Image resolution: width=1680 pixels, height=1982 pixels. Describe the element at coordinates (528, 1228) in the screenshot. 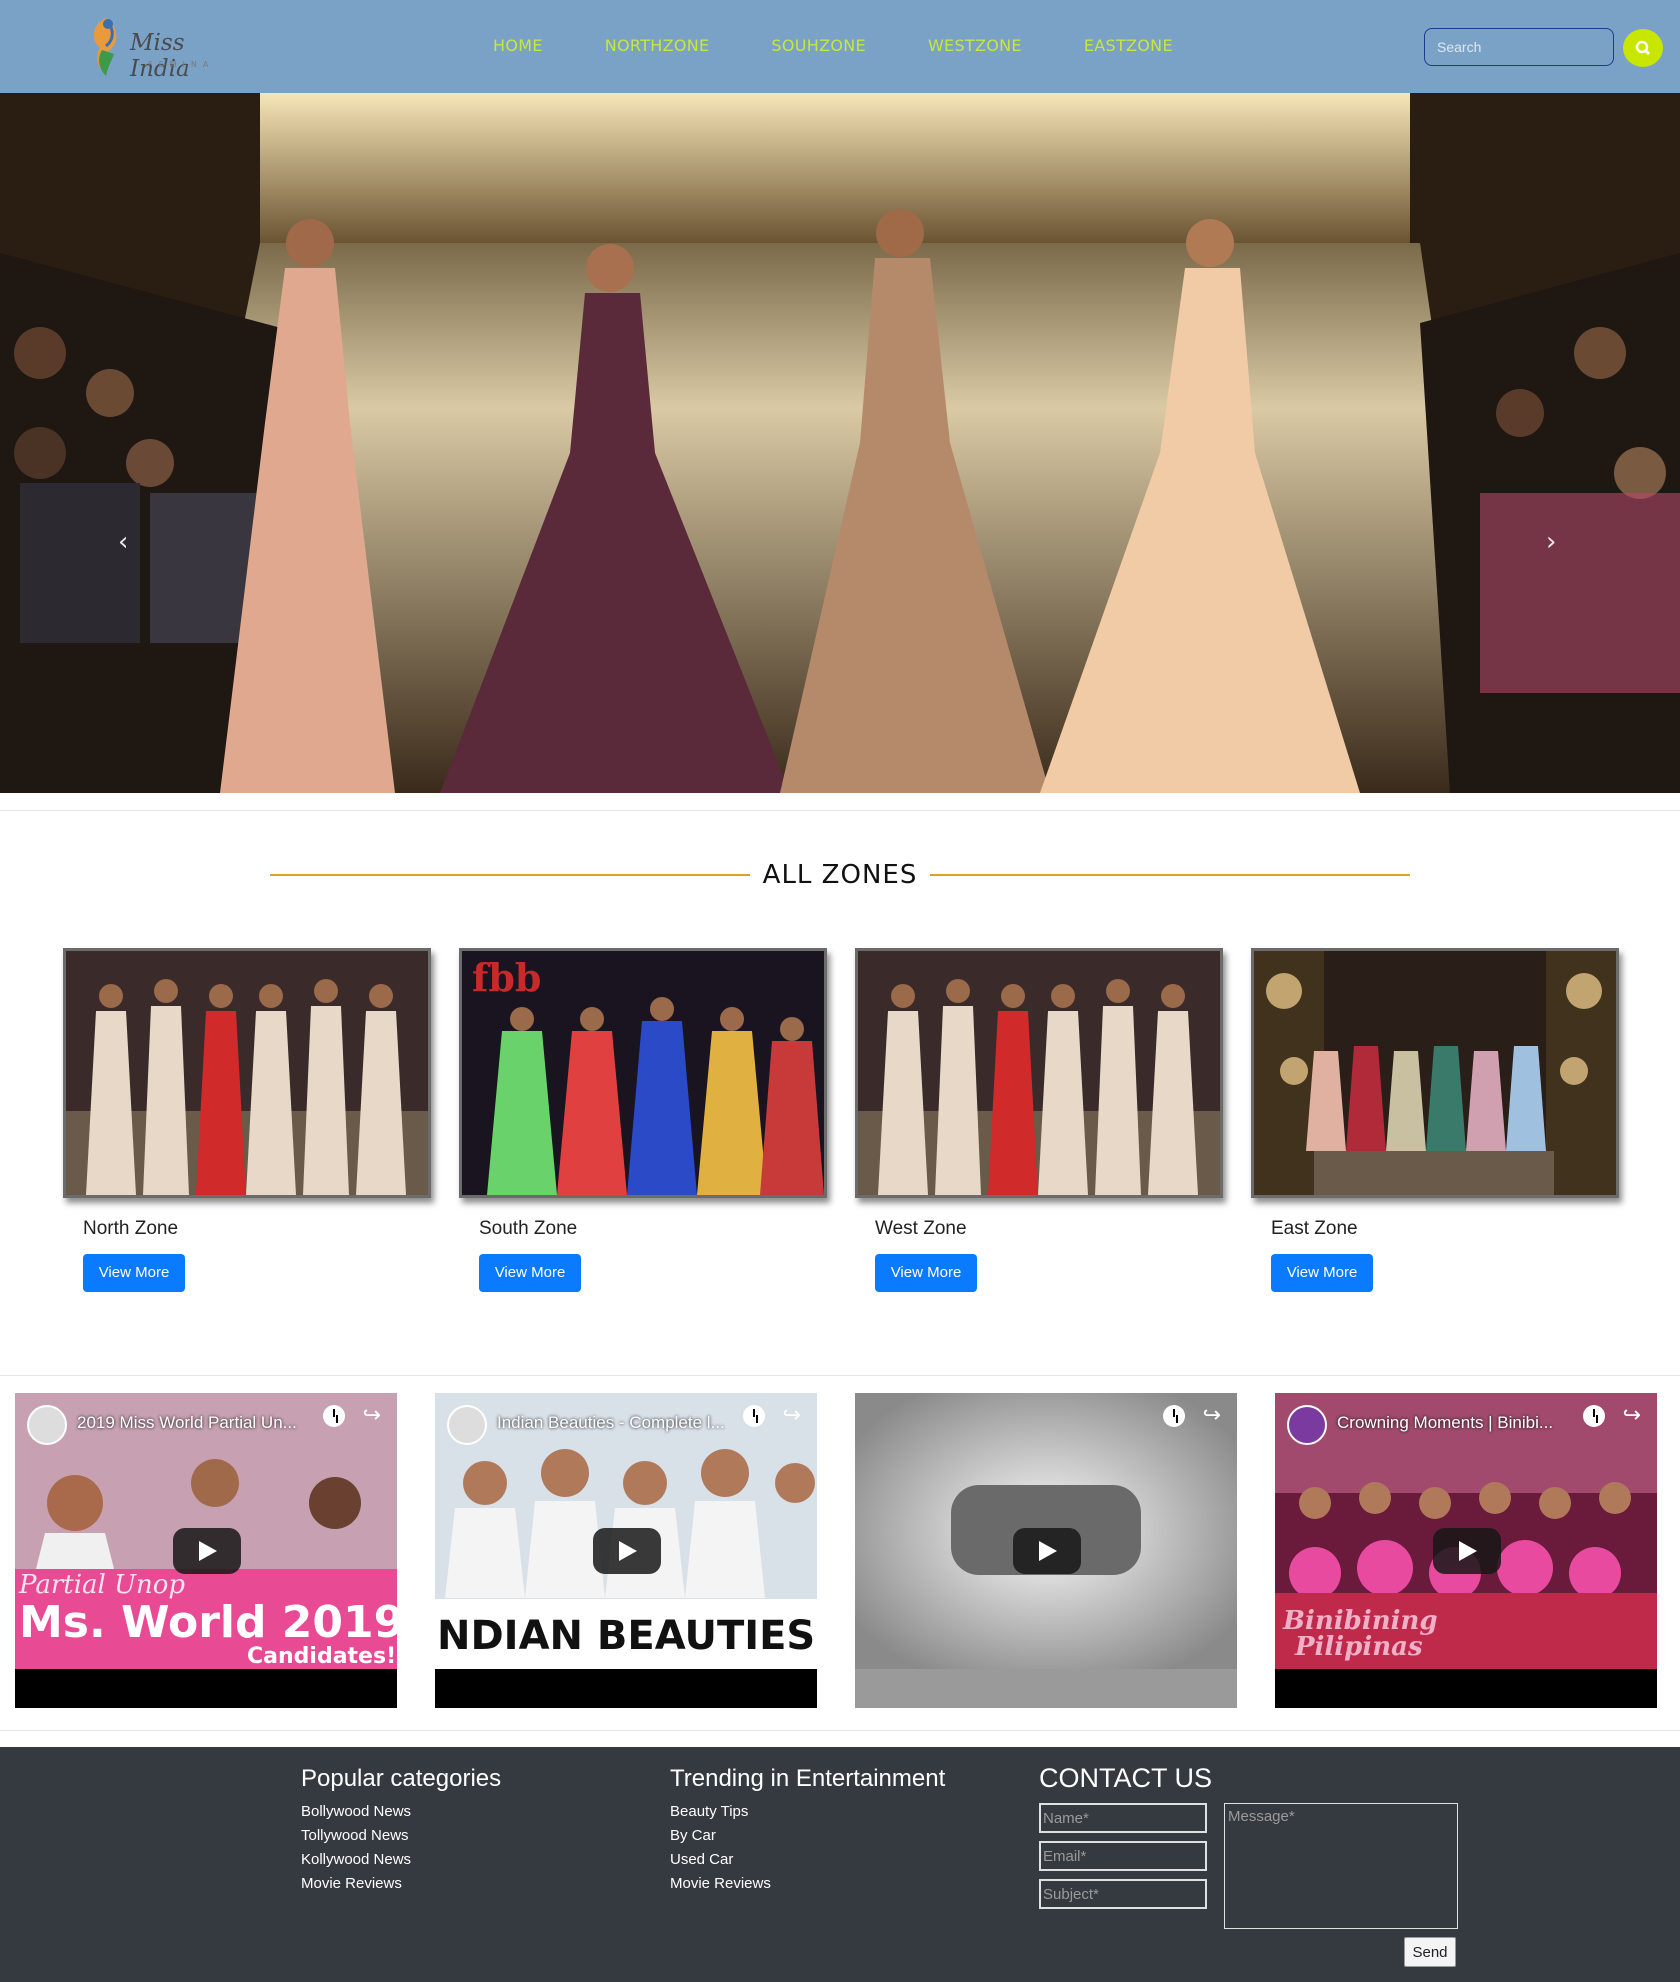

I see `zone-name: South Zone` at that location.